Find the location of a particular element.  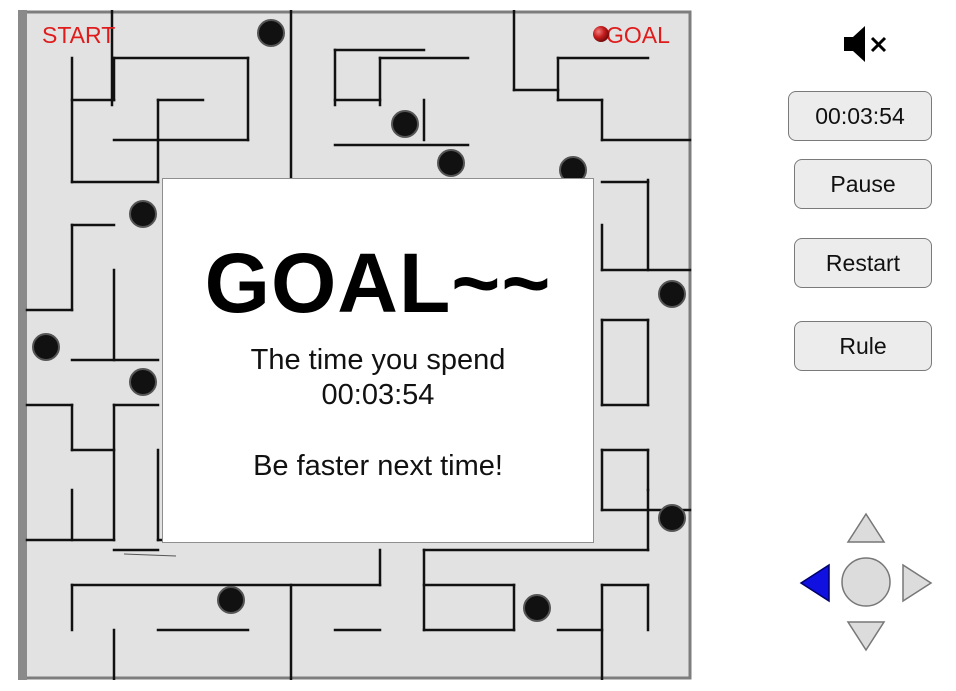

timer-display: 00:03:54 is located at coordinates (860, 116).